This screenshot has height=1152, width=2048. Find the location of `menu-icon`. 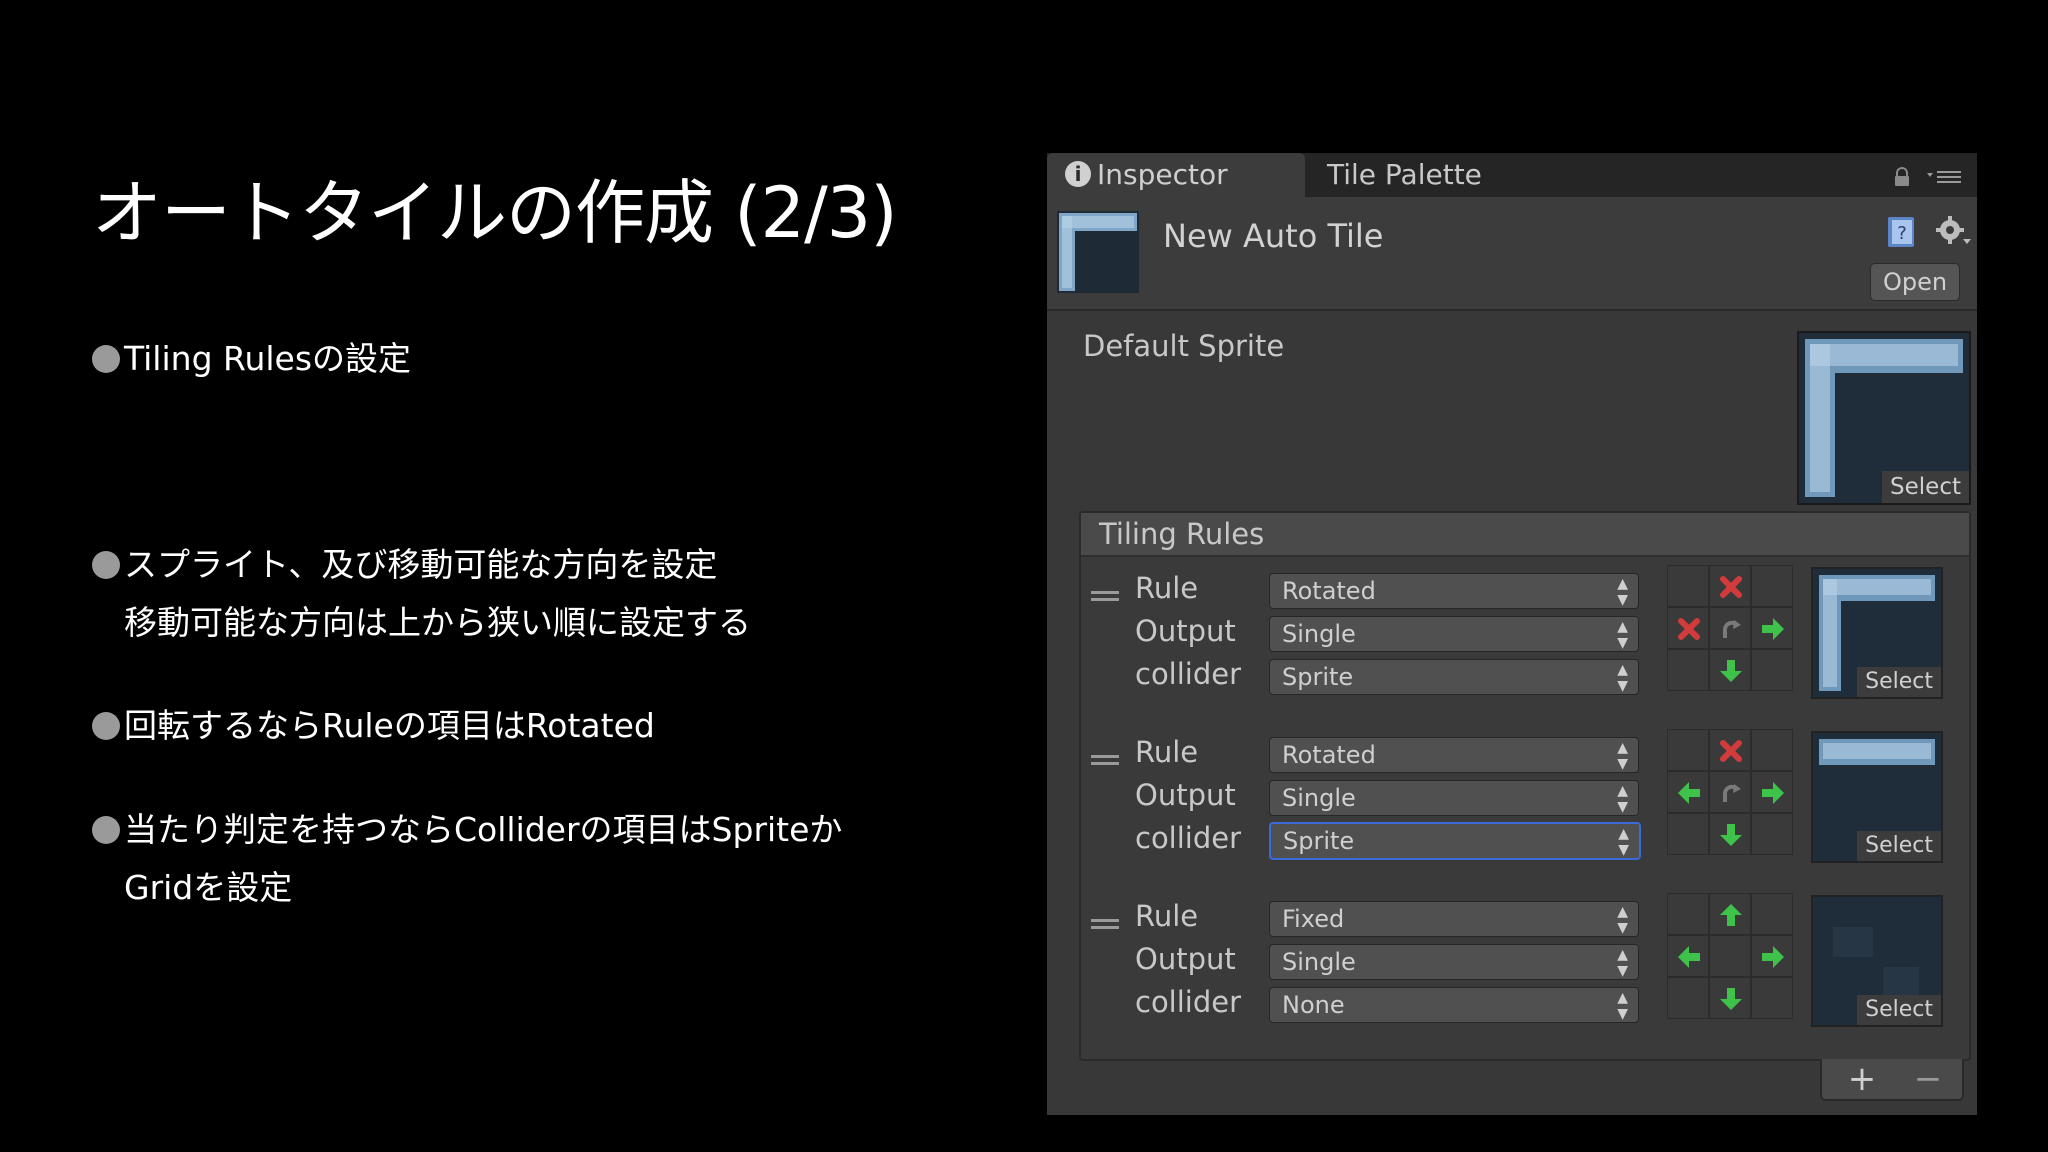

menu-icon is located at coordinates (1945, 177).